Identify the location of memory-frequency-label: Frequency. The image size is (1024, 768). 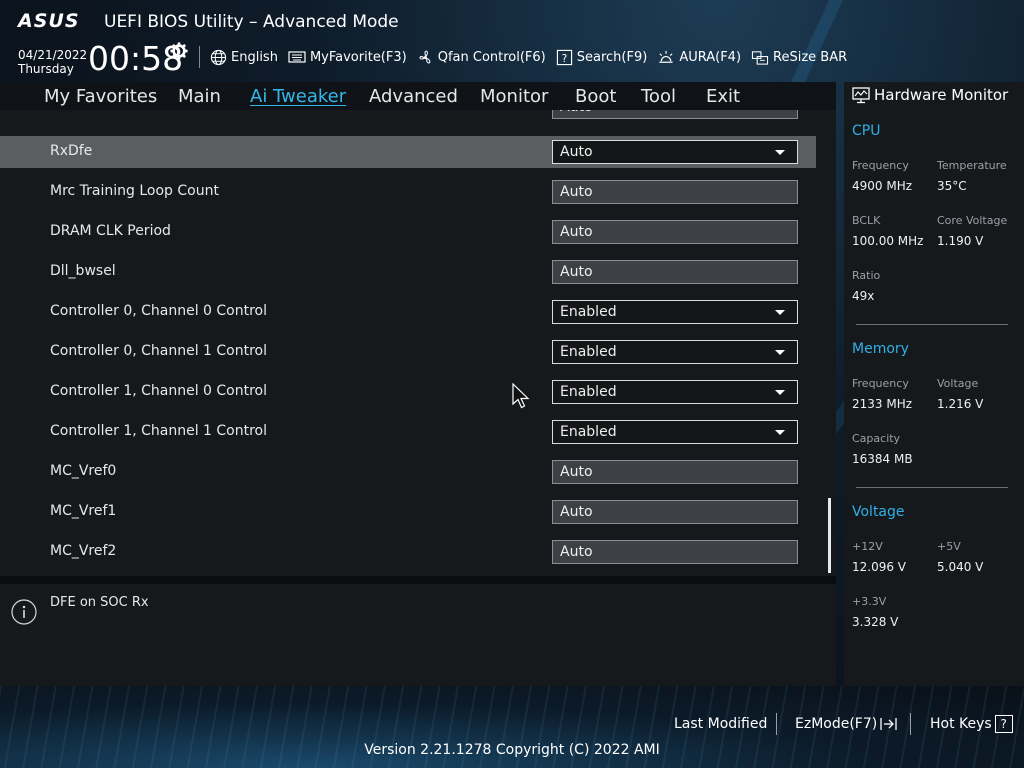
(880, 383).